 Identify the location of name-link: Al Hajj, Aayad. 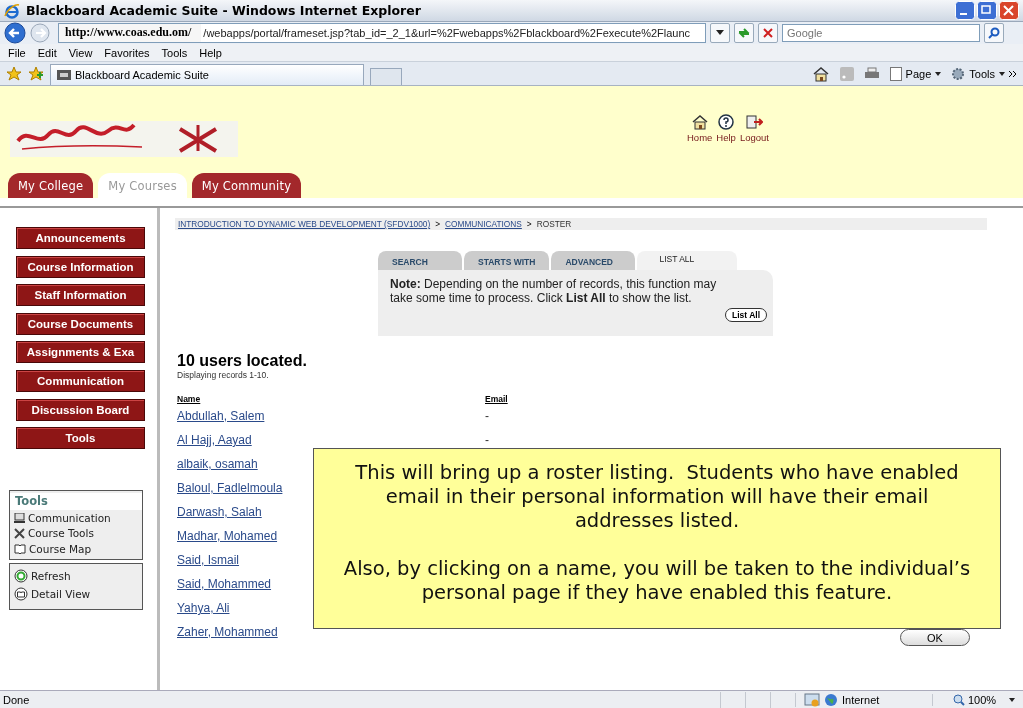
(214, 440).